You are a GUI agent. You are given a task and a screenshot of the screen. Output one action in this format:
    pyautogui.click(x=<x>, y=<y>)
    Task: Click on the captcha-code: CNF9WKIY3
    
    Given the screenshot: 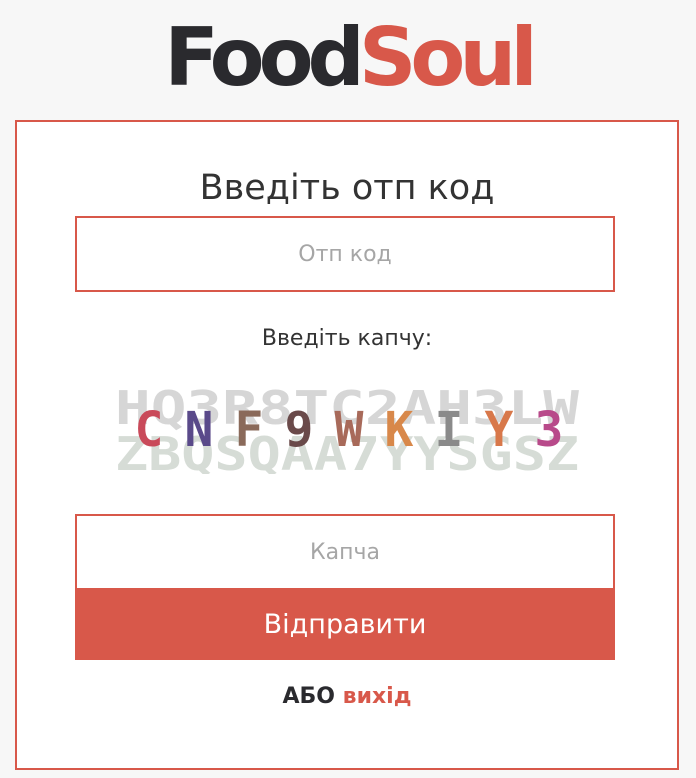 What is the action you would take?
    pyautogui.click(x=349, y=430)
    